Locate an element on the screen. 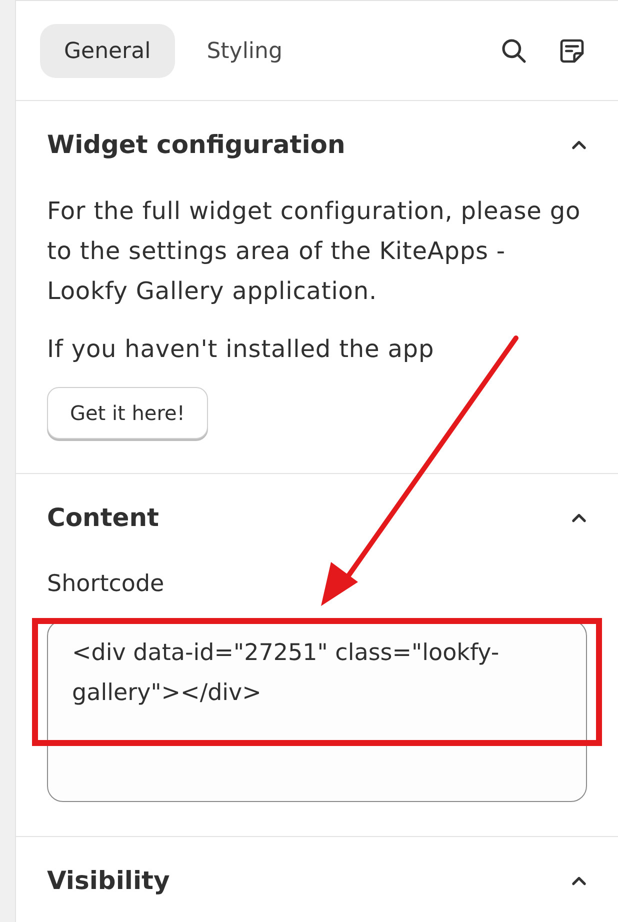  get-it-button: Get it here! is located at coordinates (127, 413).